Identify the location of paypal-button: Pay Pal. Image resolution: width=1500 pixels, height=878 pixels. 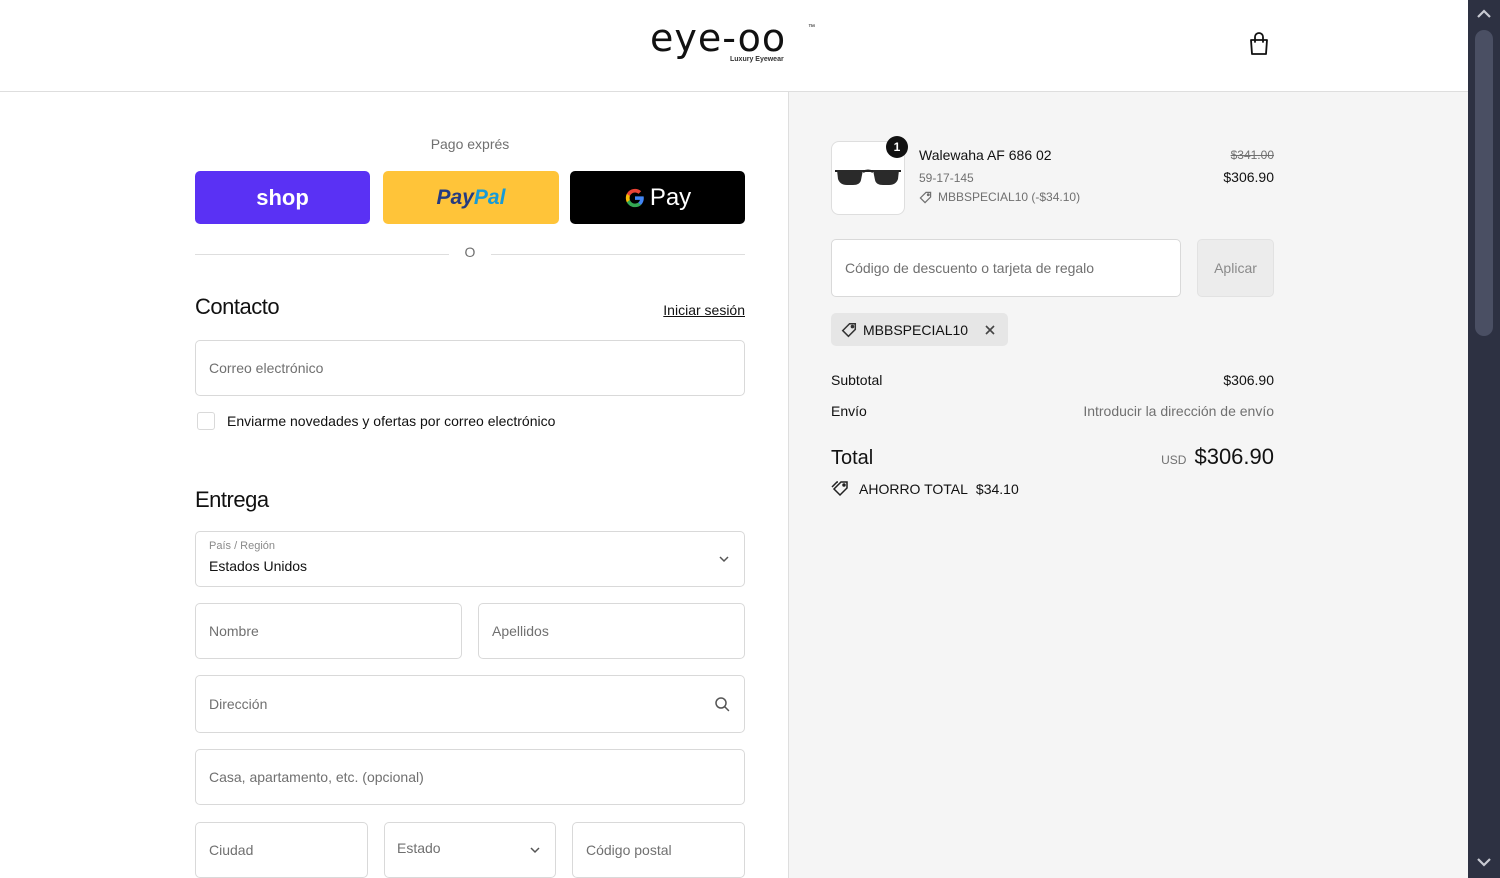
(471, 197).